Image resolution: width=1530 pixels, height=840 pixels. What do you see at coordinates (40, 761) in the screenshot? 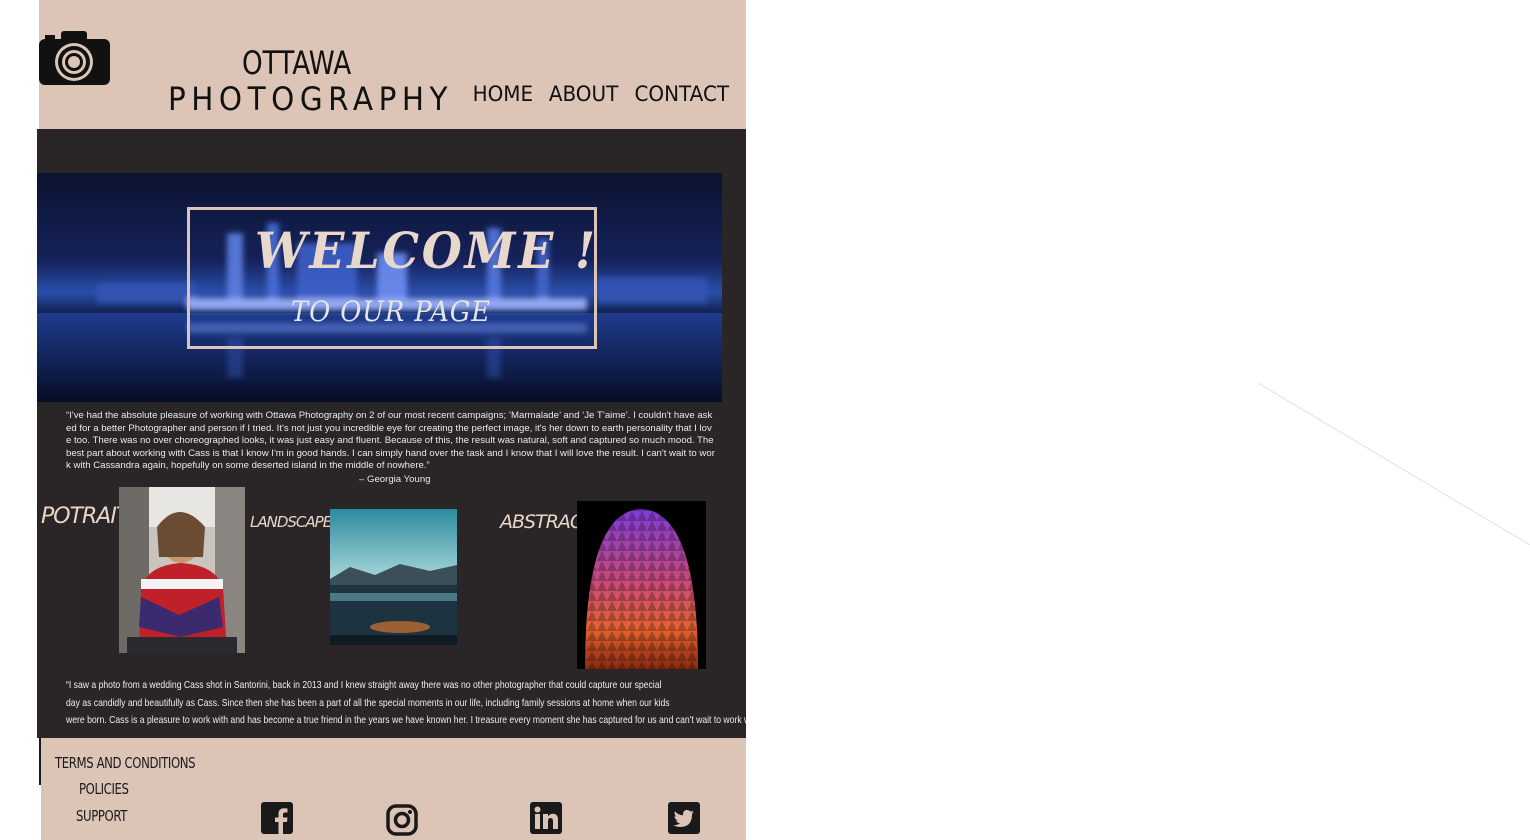
I see `footer-divider` at bounding box center [40, 761].